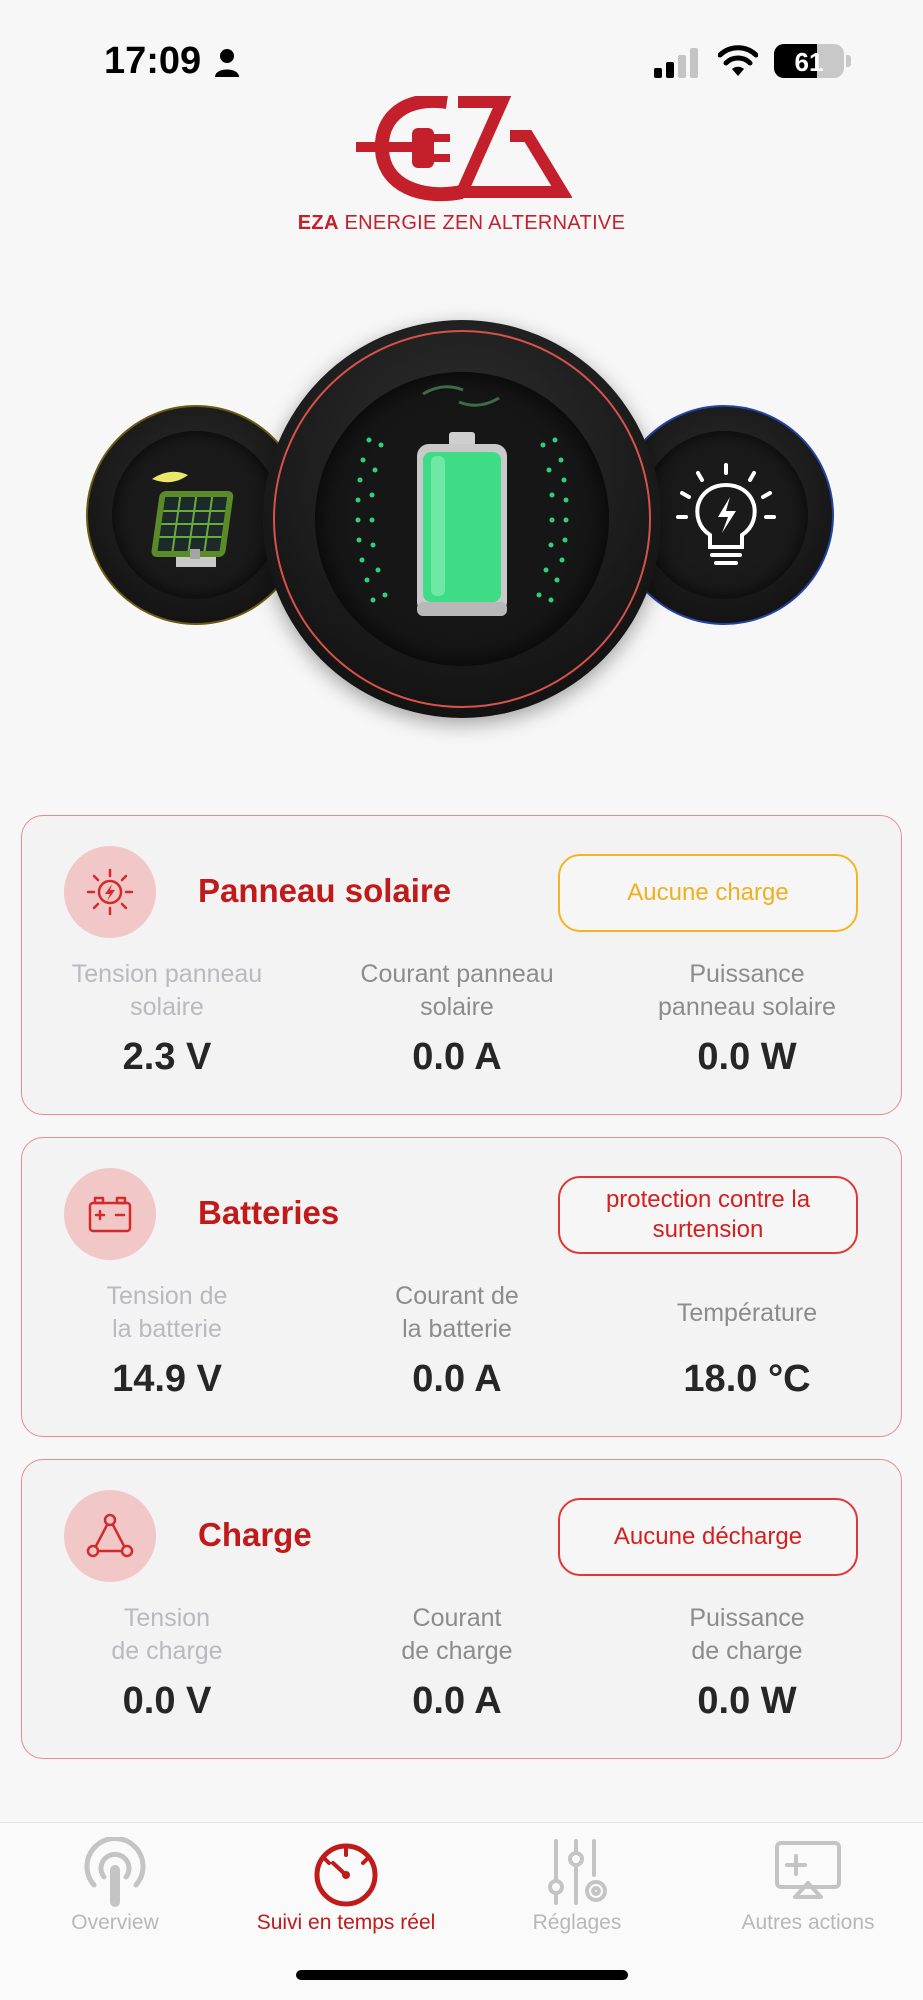 This screenshot has height=2000, width=923. Describe the element at coordinates (462, 1975) in the screenshot. I see `home-indicator` at that location.